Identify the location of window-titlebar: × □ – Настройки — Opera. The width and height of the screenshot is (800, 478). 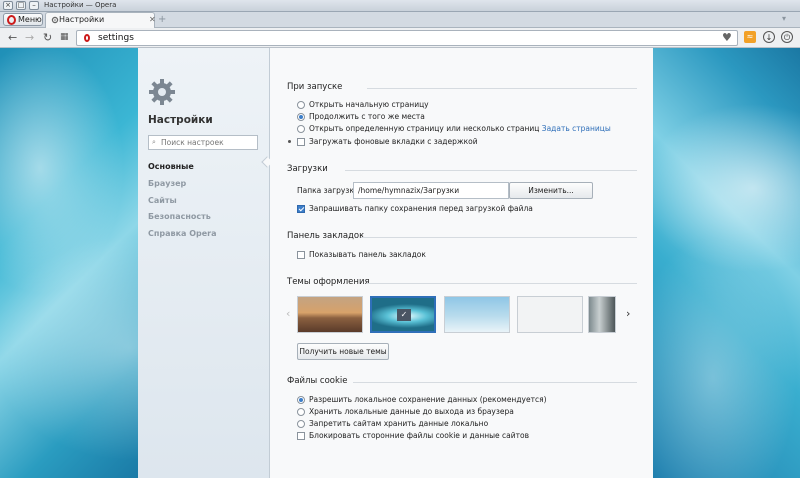
(400, 6).